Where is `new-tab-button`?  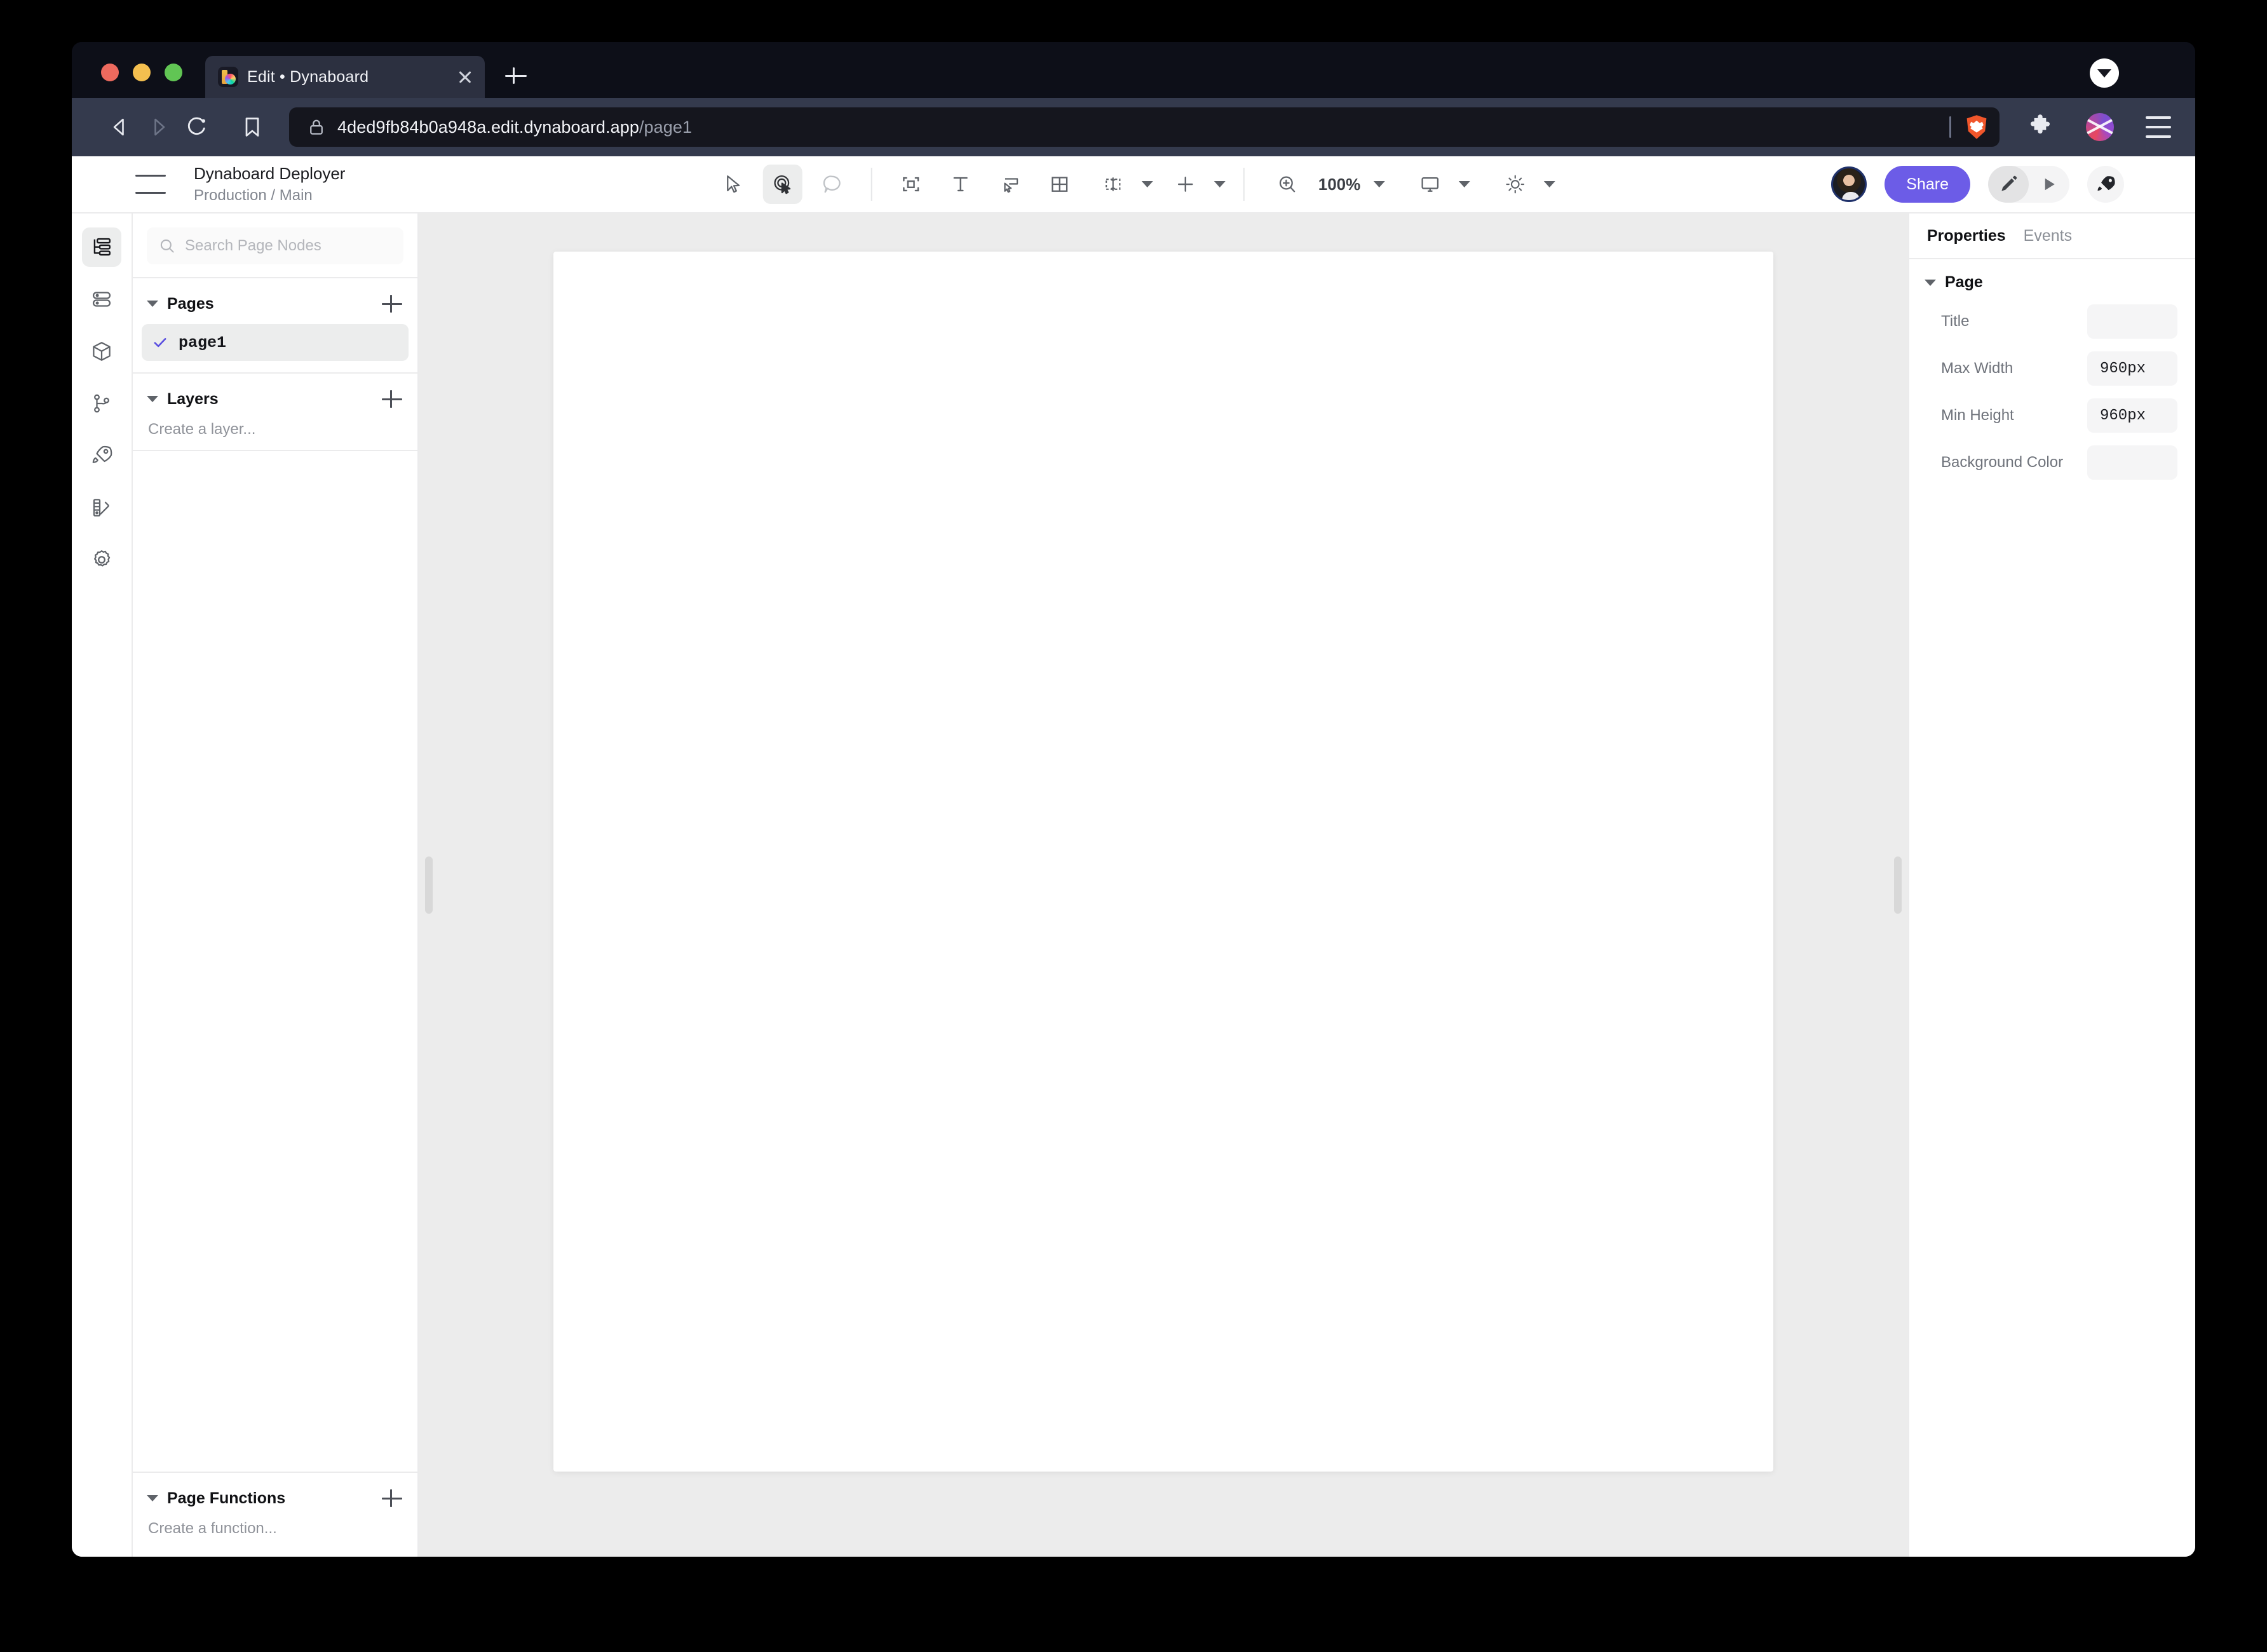 new-tab-button is located at coordinates (516, 76).